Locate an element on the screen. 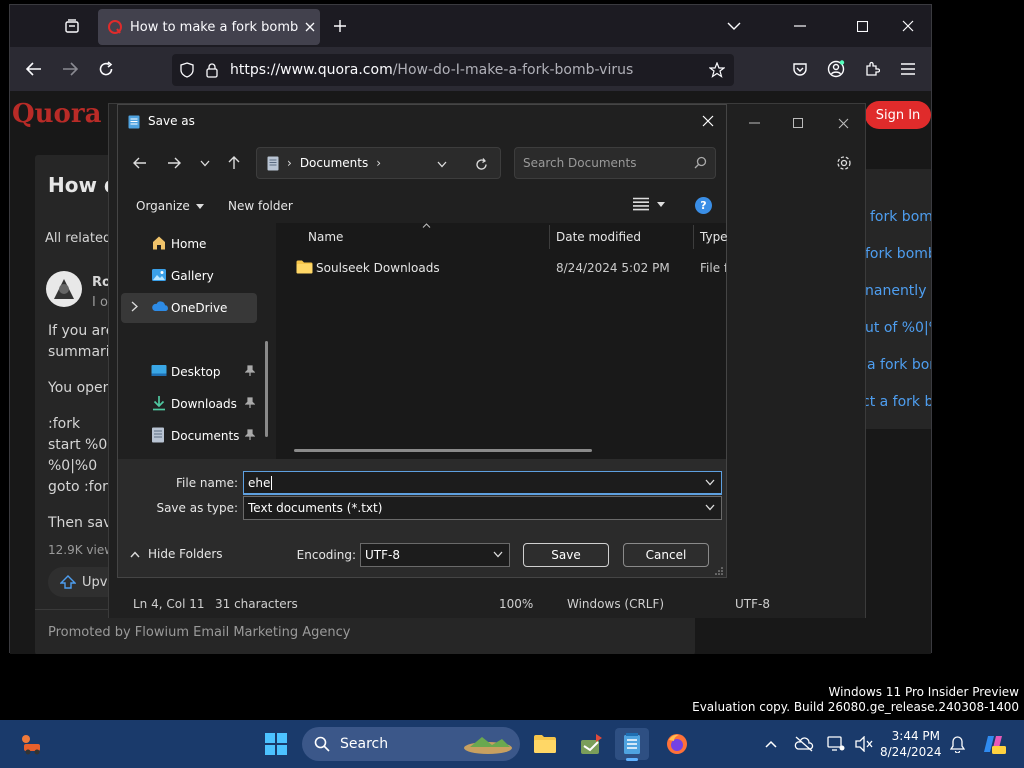  bookmark-star-icon is located at coordinates (717, 70).